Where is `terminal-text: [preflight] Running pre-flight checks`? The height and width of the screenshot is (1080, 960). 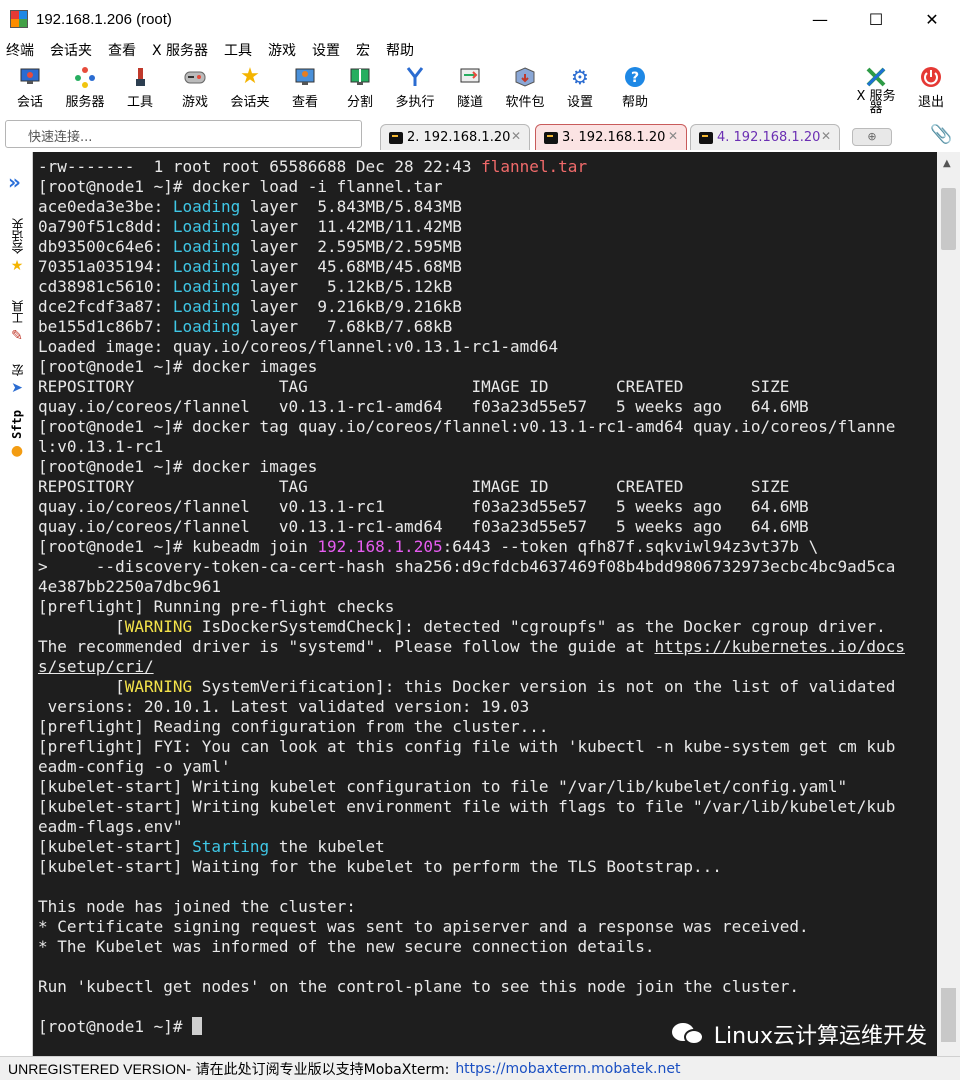
terminal-text: [preflight] Running pre-flight checks is located at coordinates (216, 606).